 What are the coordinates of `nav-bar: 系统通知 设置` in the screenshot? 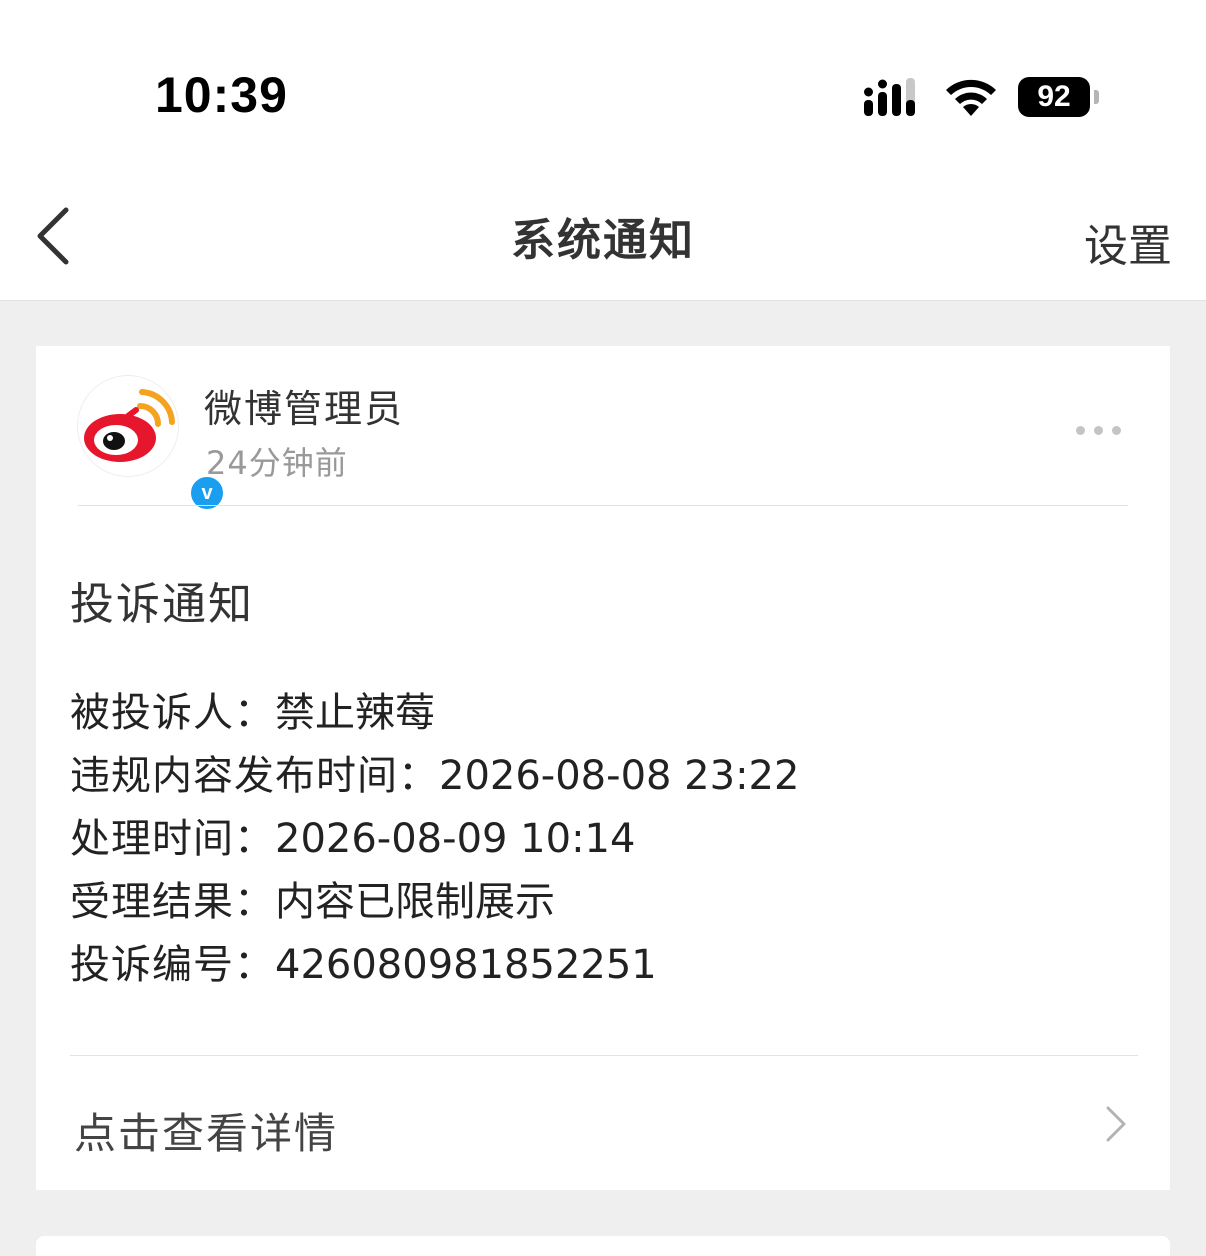 It's located at (603, 245).